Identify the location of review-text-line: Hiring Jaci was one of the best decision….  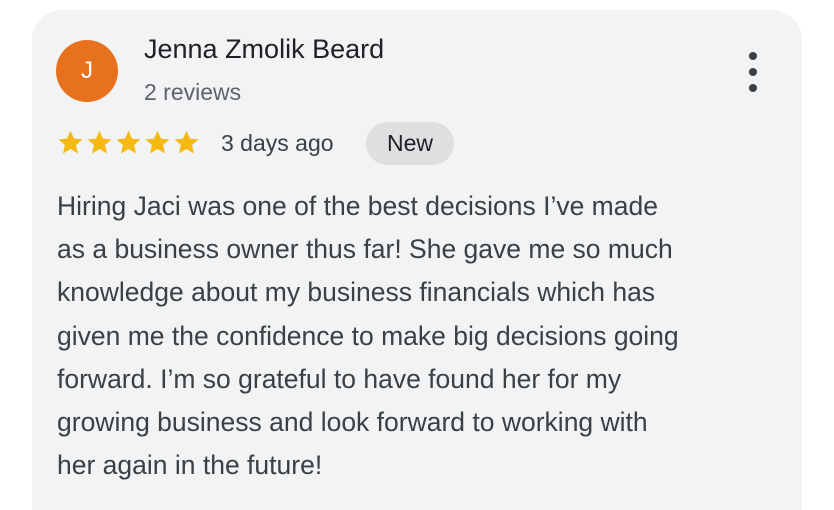
(357, 206).